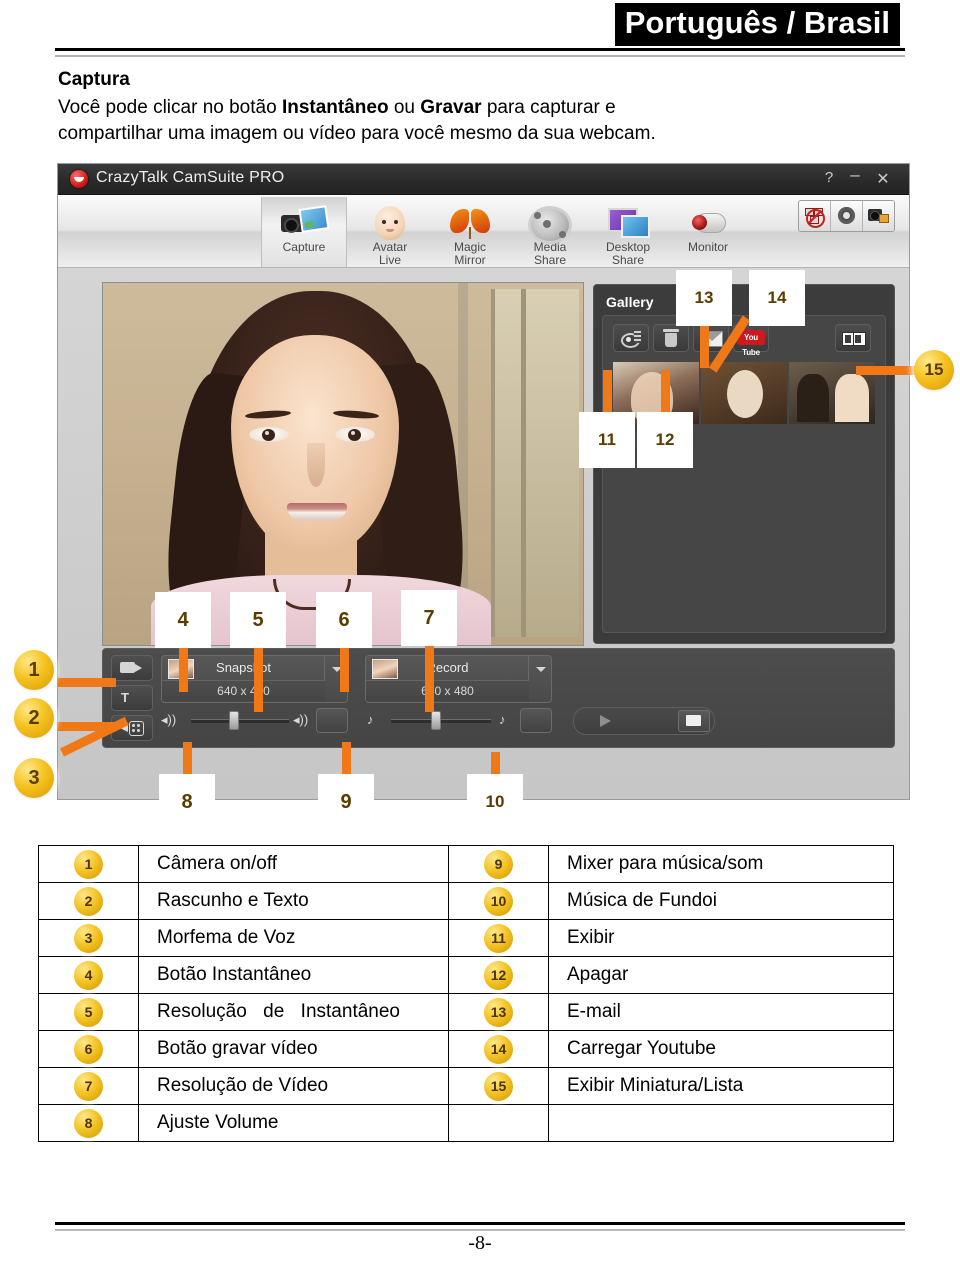 Image resolution: width=960 pixels, height=1264 pixels. What do you see at coordinates (258, 620) in the screenshot?
I see `callout-5: 5` at bounding box center [258, 620].